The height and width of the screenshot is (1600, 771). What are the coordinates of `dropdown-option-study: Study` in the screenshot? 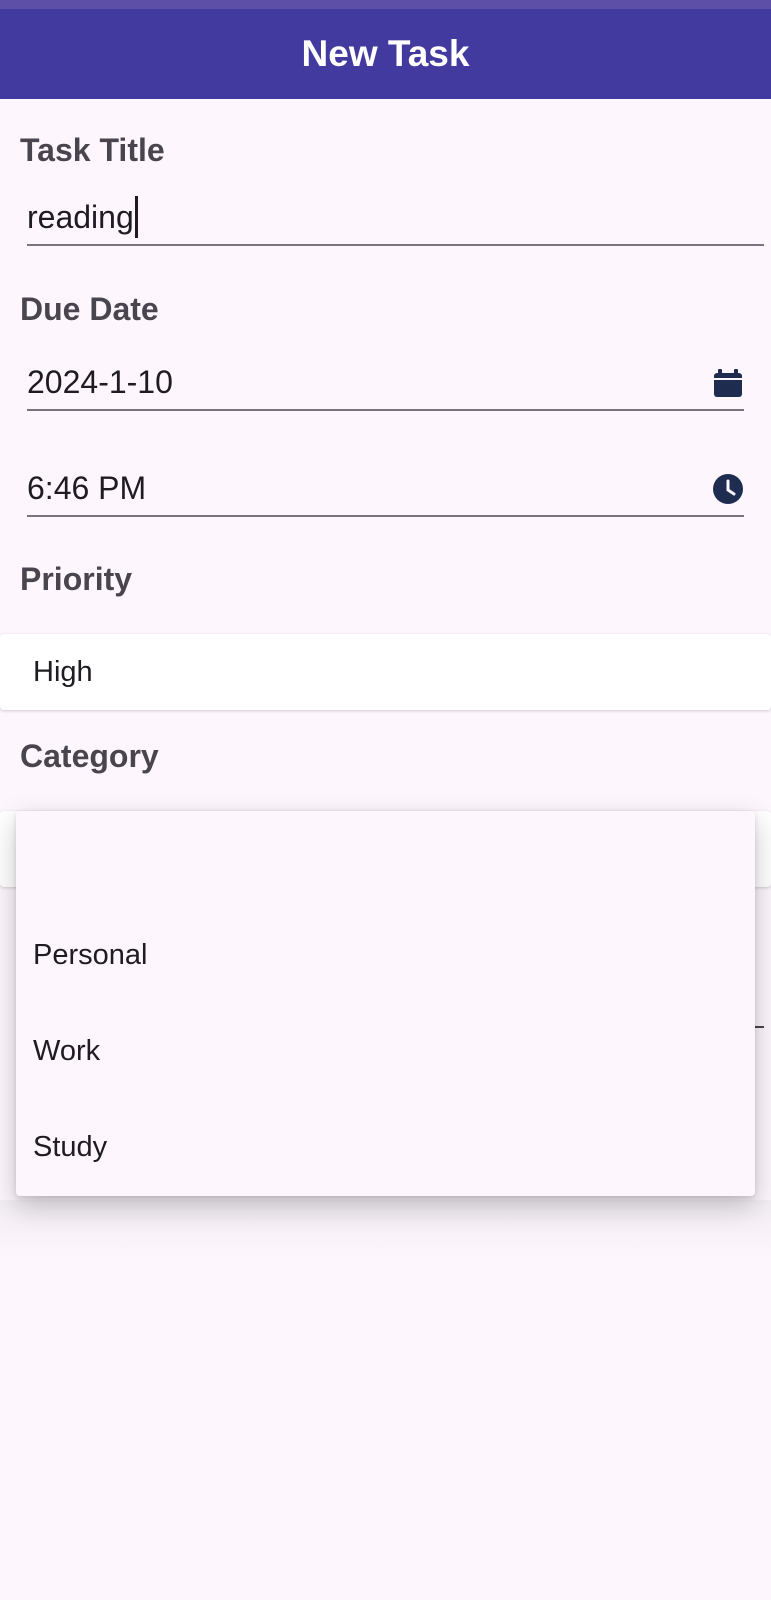 It's located at (385, 1147).